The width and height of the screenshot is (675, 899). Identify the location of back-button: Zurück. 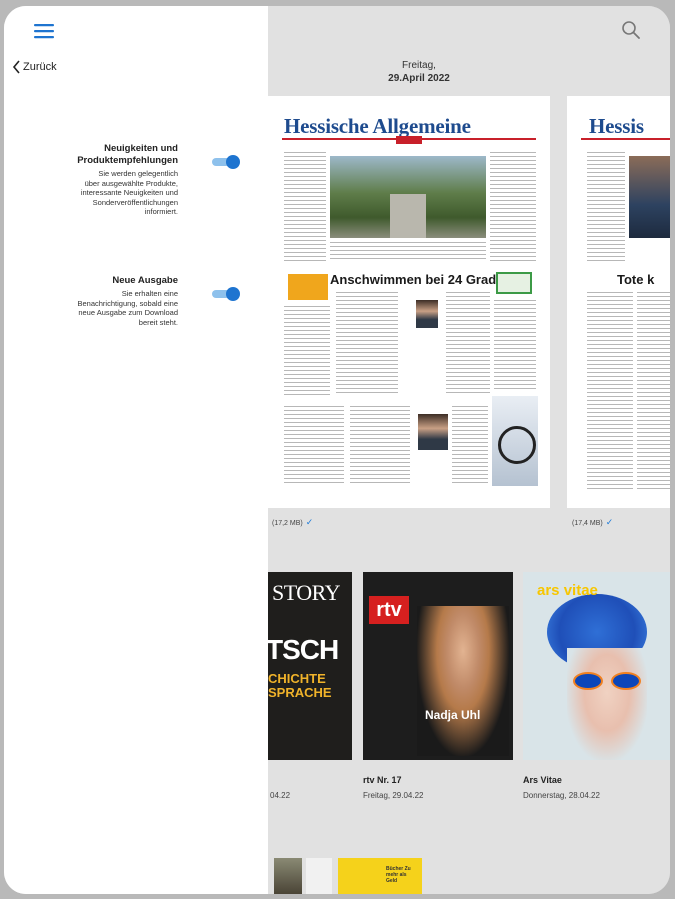
(34, 67).